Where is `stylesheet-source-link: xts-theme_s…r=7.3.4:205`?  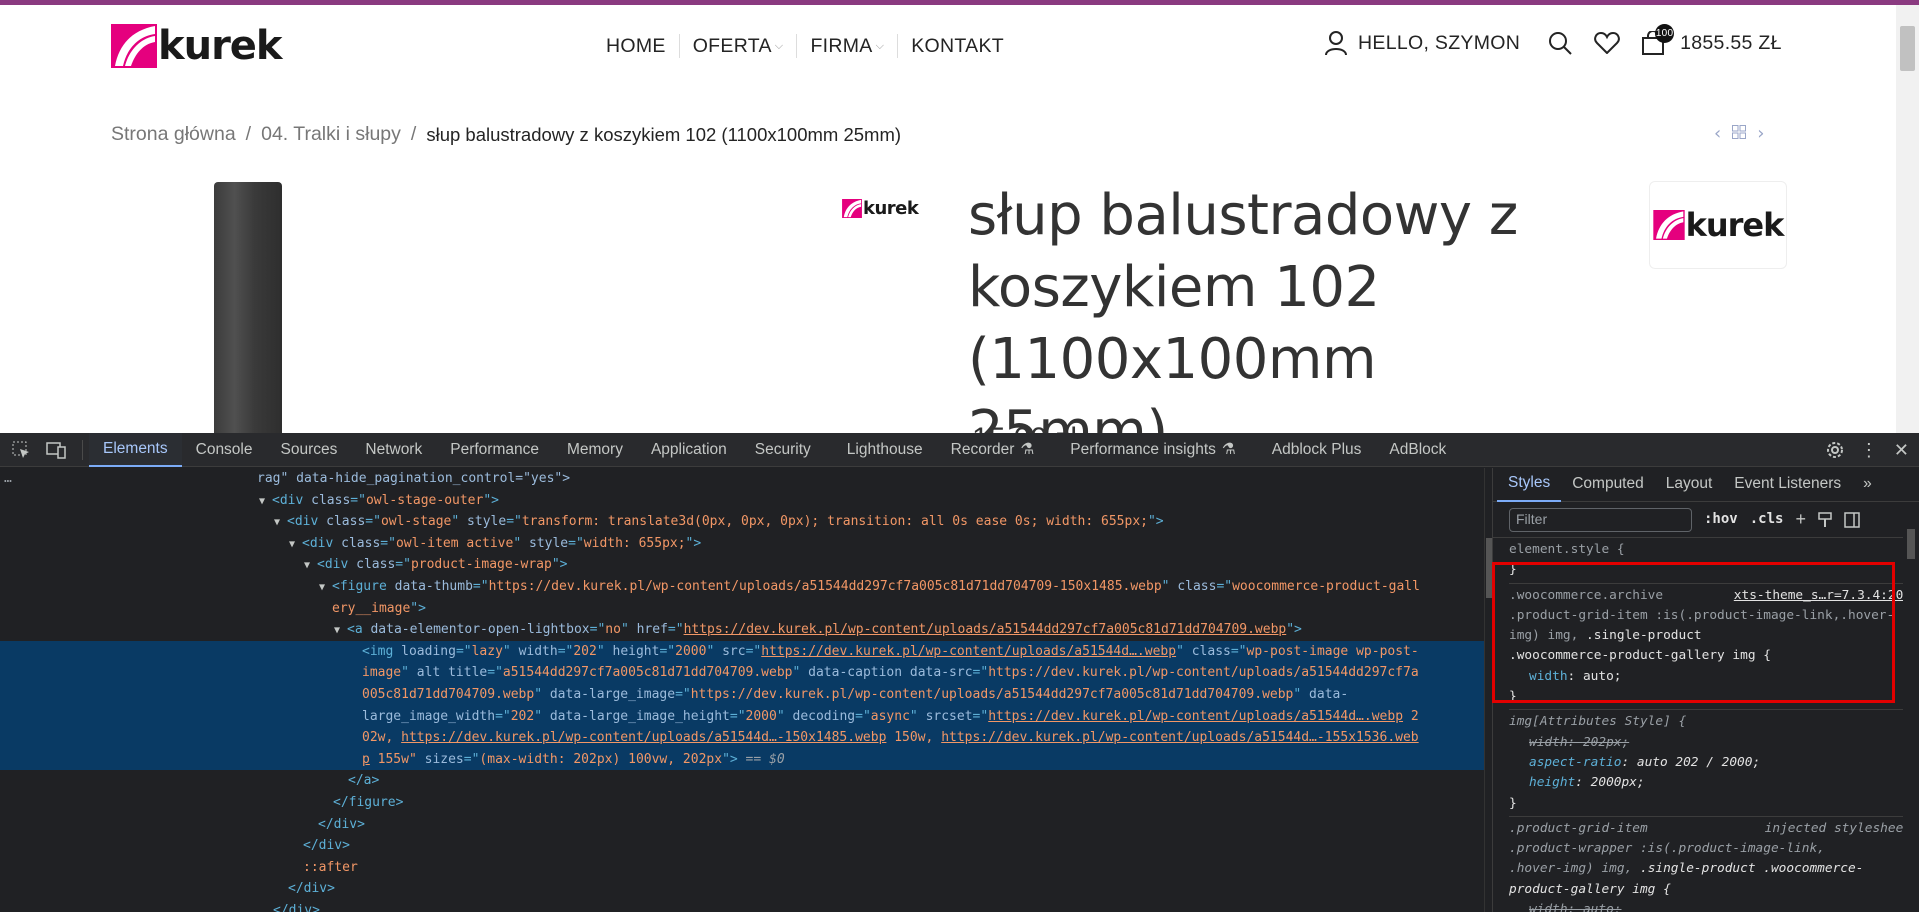 stylesheet-source-link: xts-theme_s…r=7.3.4:205 is located at coordinates (1819, 595).